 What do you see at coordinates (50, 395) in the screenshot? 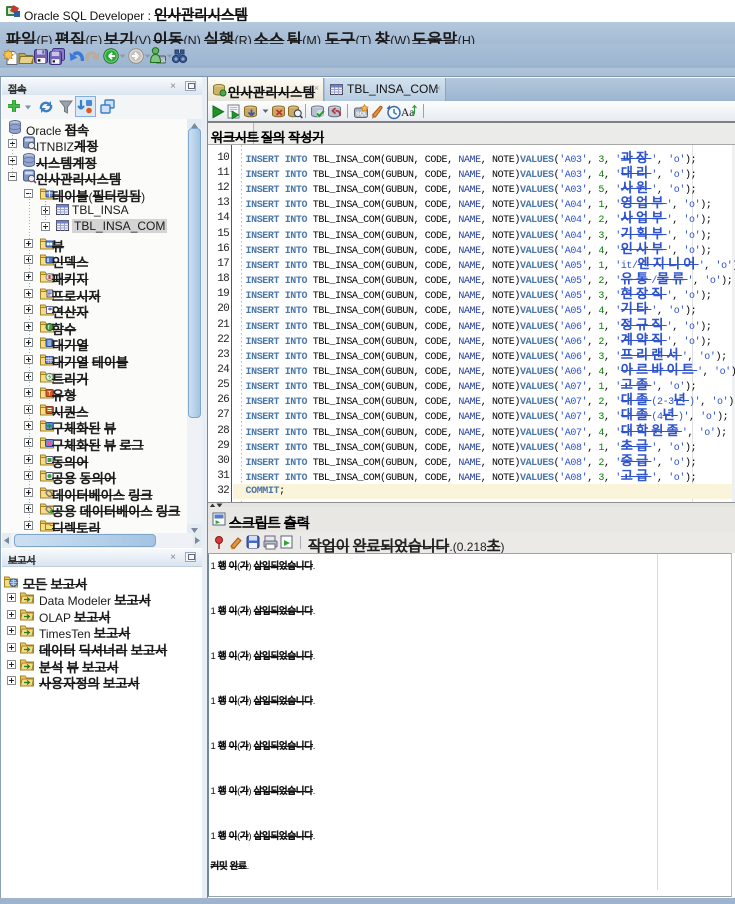
I see `svg-text: T` at bounding box center [50, 395].